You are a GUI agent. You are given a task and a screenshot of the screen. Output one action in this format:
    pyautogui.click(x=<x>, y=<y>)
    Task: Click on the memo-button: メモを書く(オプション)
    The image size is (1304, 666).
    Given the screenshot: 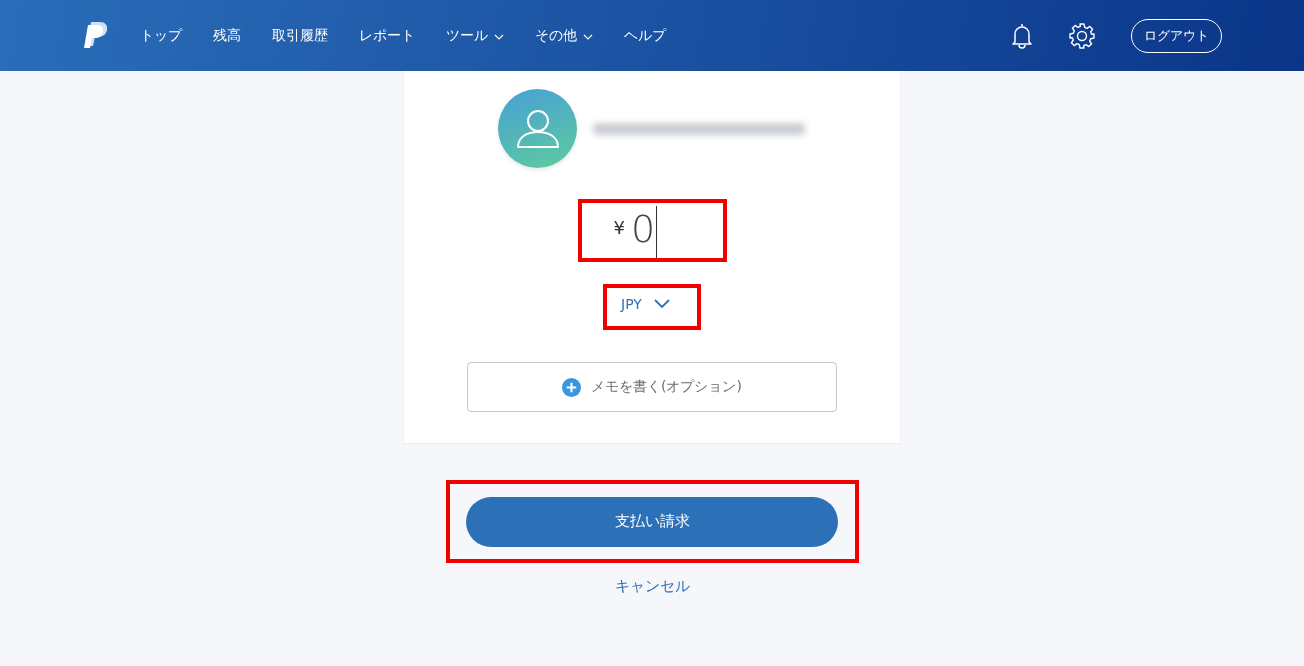 What is the action you would take?
    pyautogui.click(x=652, y=387)
    